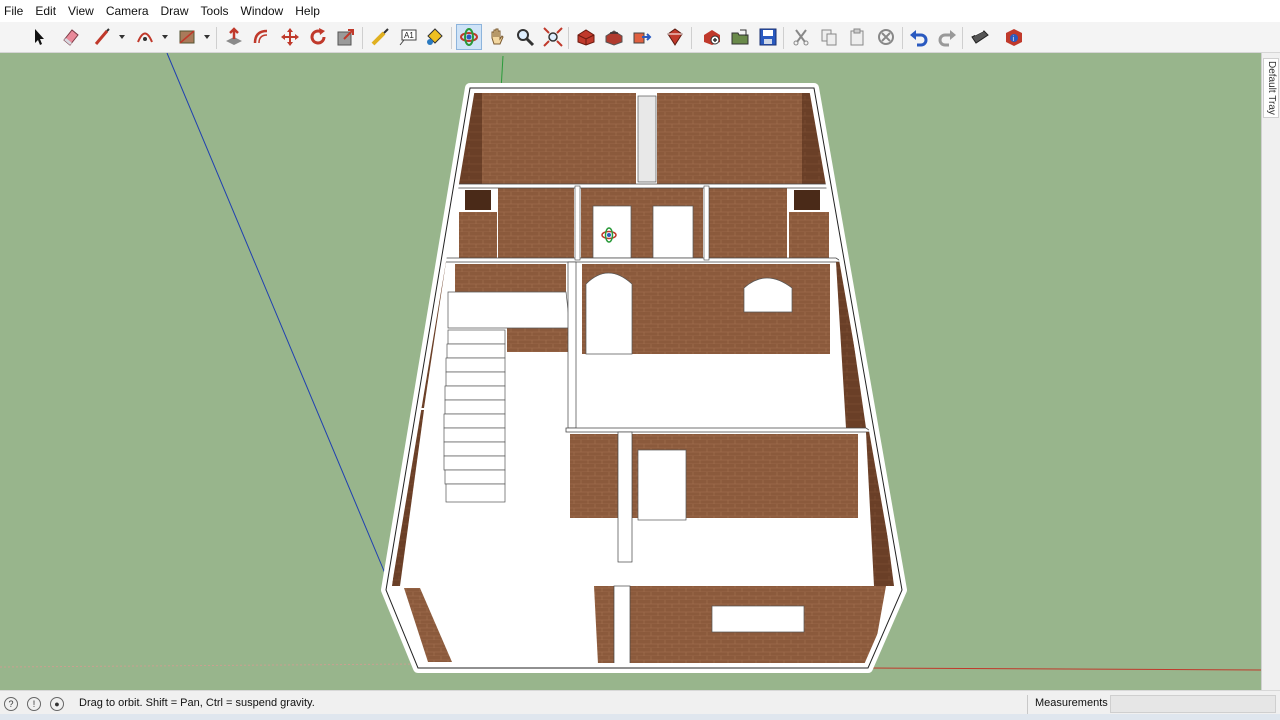  Describe the element at coordinates (102, 37) in the screenshot. I see `line-tool-button` at that location.